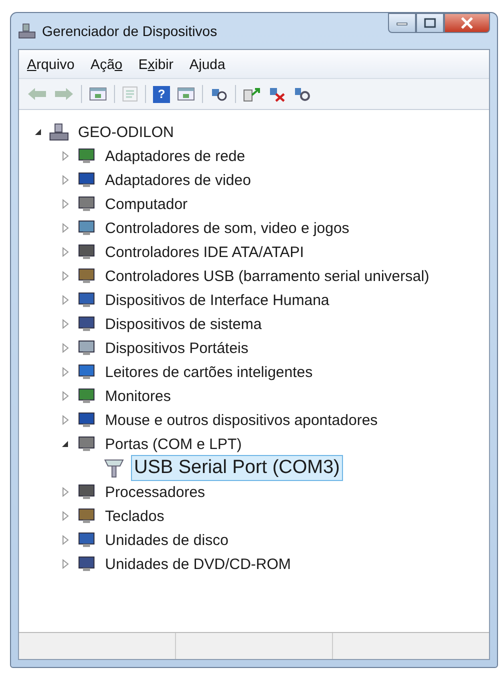 The width and height of the screenshot is (503, 678). What do you see at coordinates (106, 64) in the screenshot?
I see `menu-item: Ação` at bounding box center [106, 64].